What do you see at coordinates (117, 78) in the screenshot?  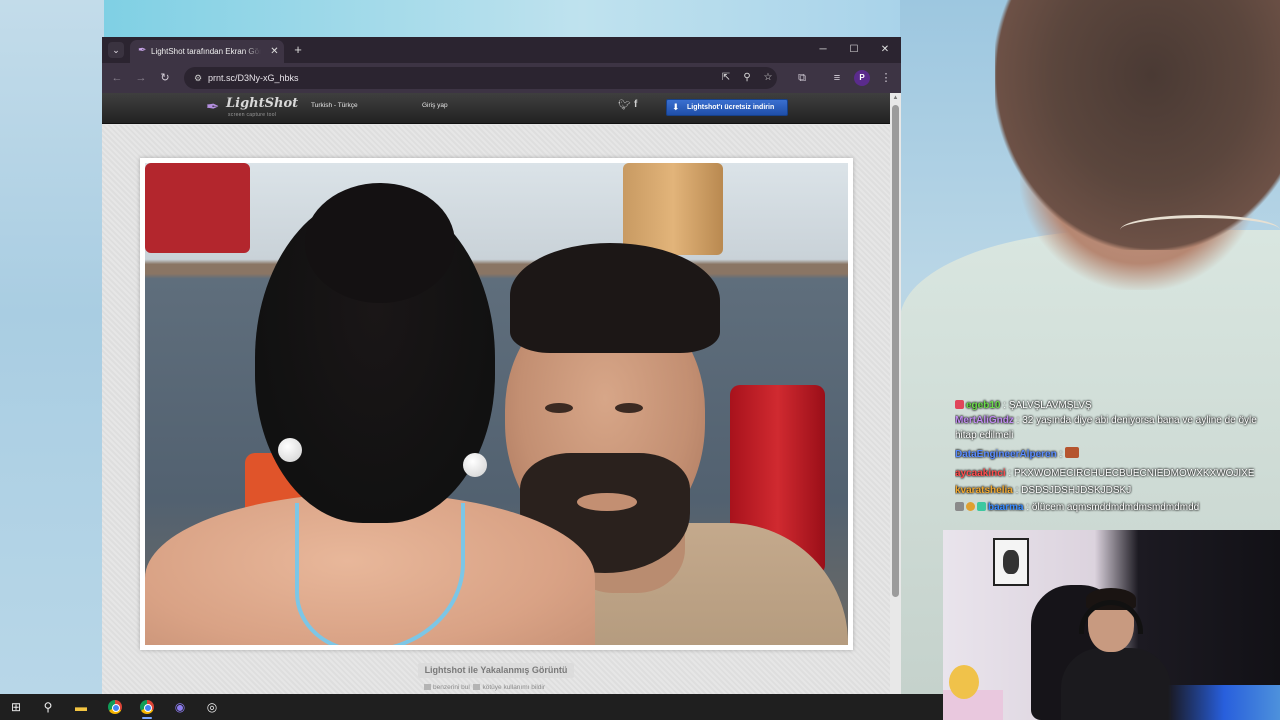 I see `back-arrow-icon: ←` at bounding box center [117, 78].